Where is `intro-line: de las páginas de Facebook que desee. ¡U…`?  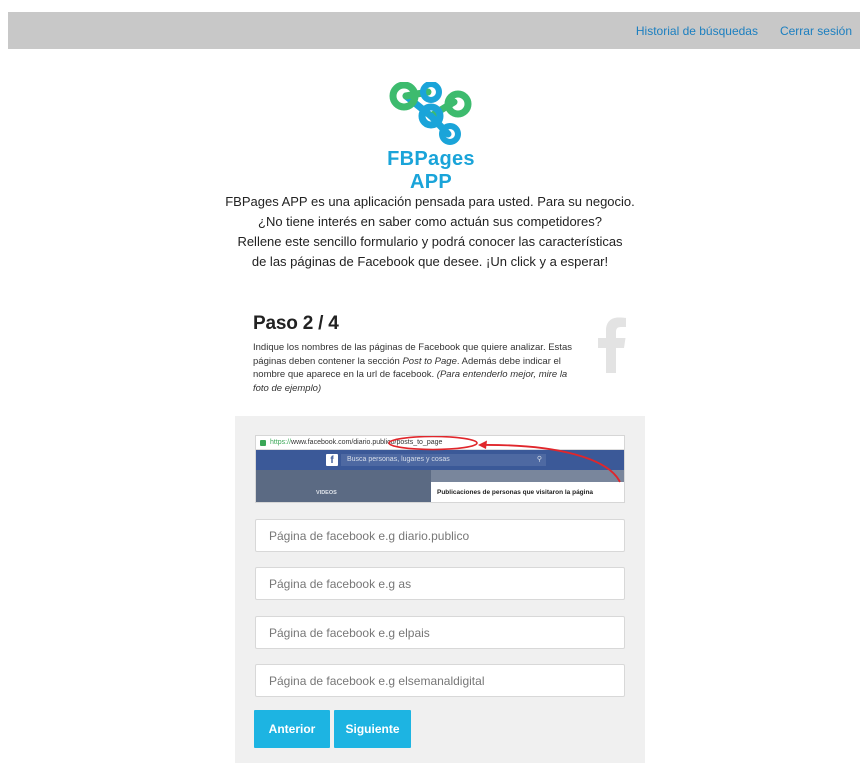 intro-line: de las páginas de Facebook que desee. ¡U… is located at coordinates (430, 261).